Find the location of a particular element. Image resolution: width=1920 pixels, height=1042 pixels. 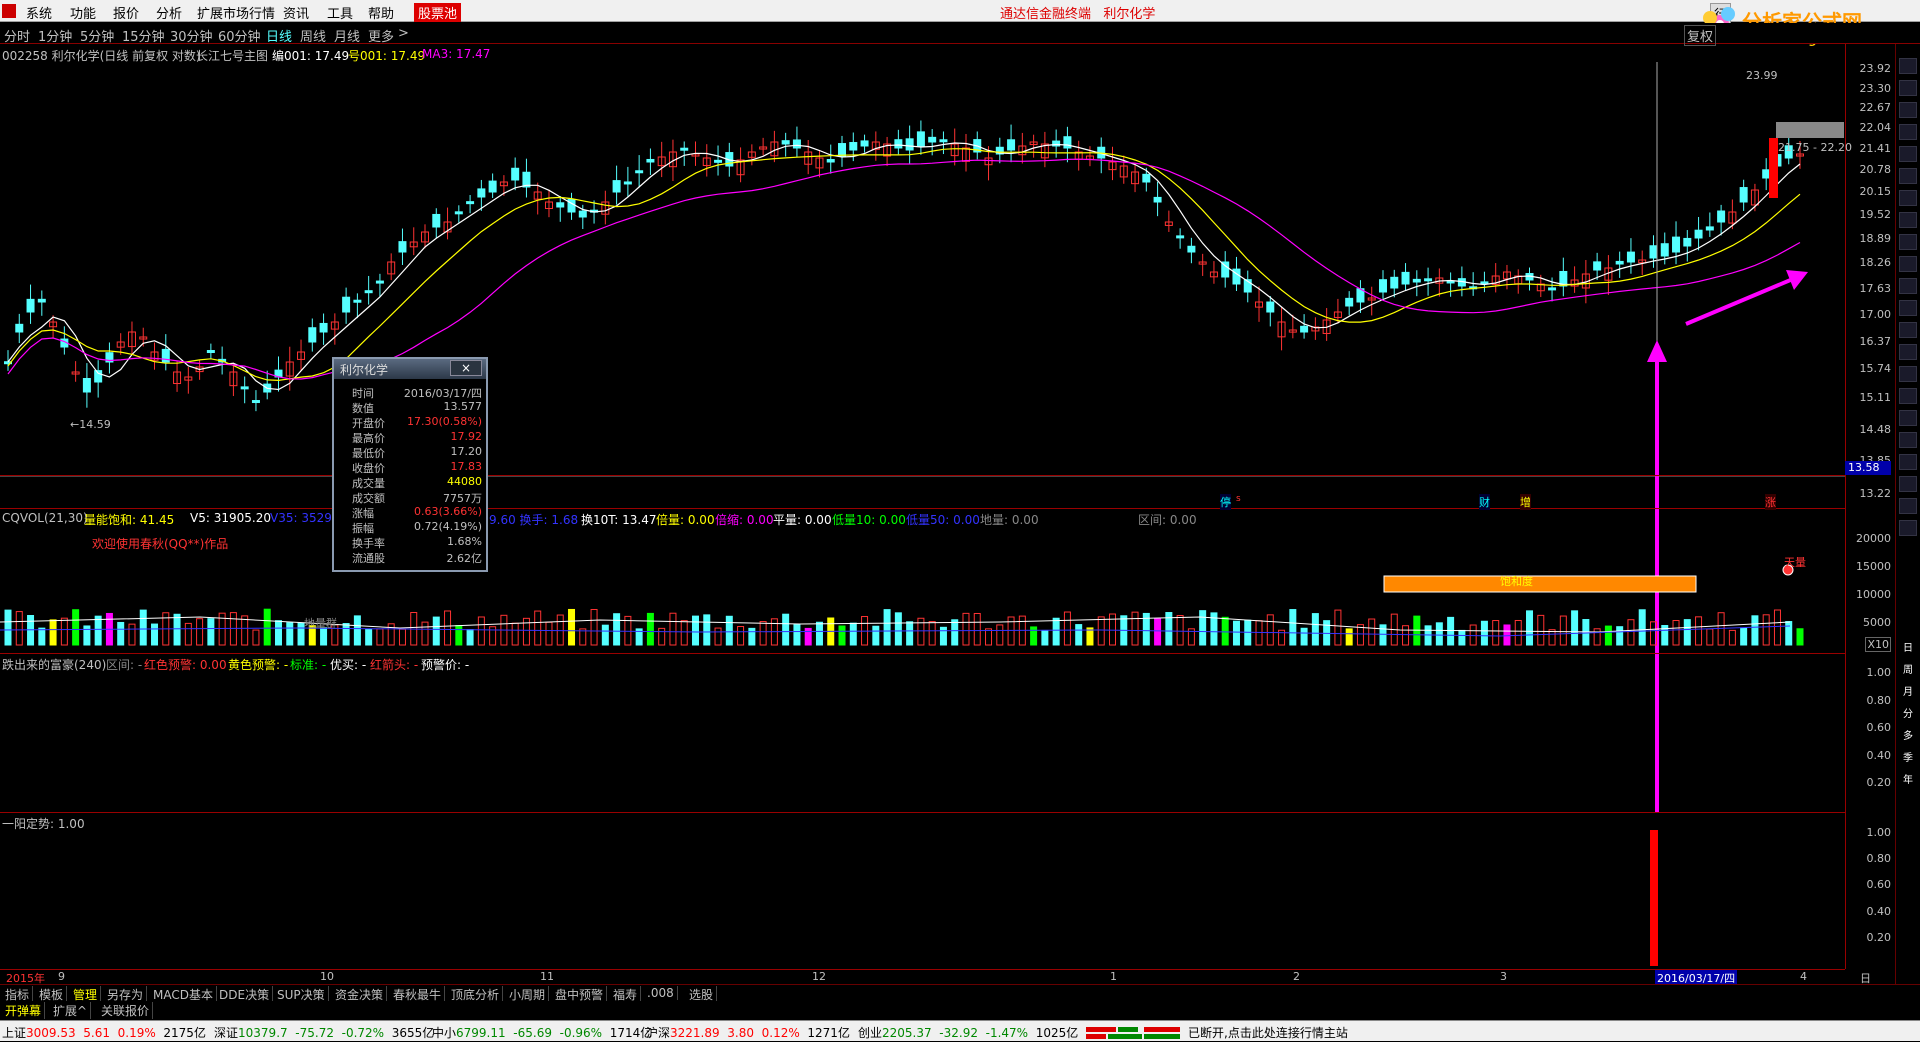

period-daily: 日线 is located at coordinates (279, 35).